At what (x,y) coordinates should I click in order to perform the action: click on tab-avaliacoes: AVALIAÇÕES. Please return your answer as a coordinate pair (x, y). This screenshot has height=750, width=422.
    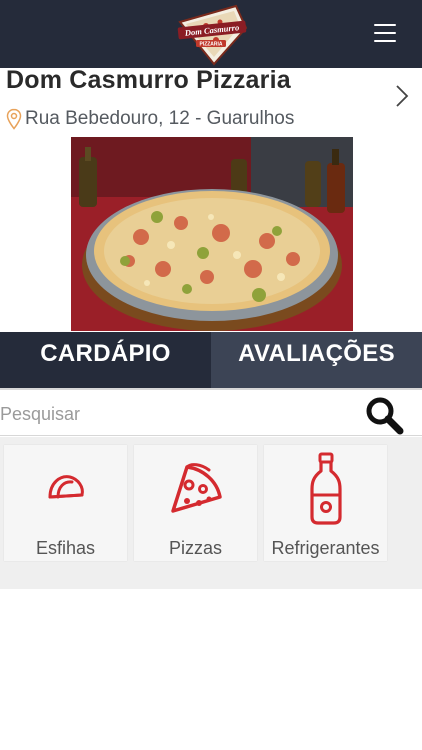
    Looking at the image, I should click on (316, 360).